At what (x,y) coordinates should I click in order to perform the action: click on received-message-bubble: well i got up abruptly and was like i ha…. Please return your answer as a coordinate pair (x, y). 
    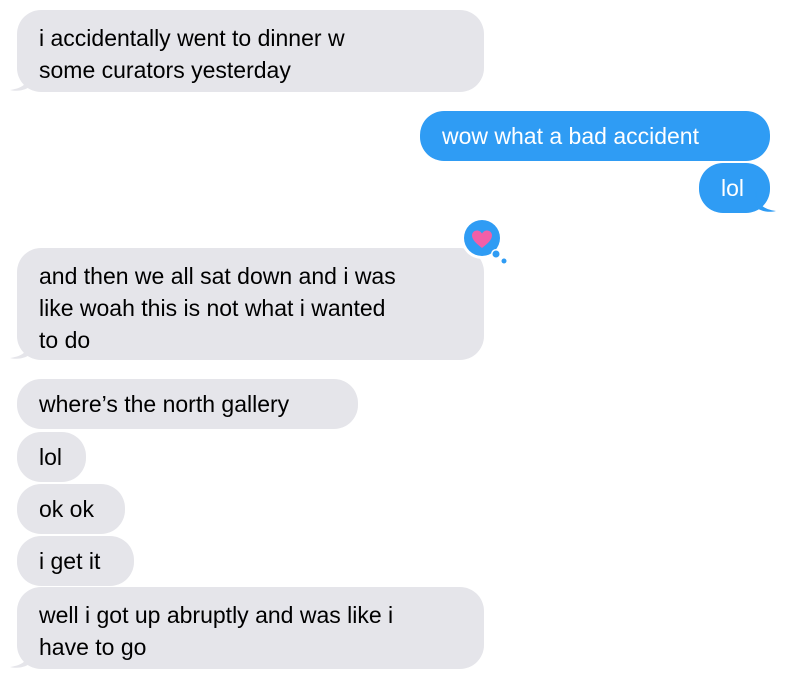
    Looking at the image, I should click on (250, 628).